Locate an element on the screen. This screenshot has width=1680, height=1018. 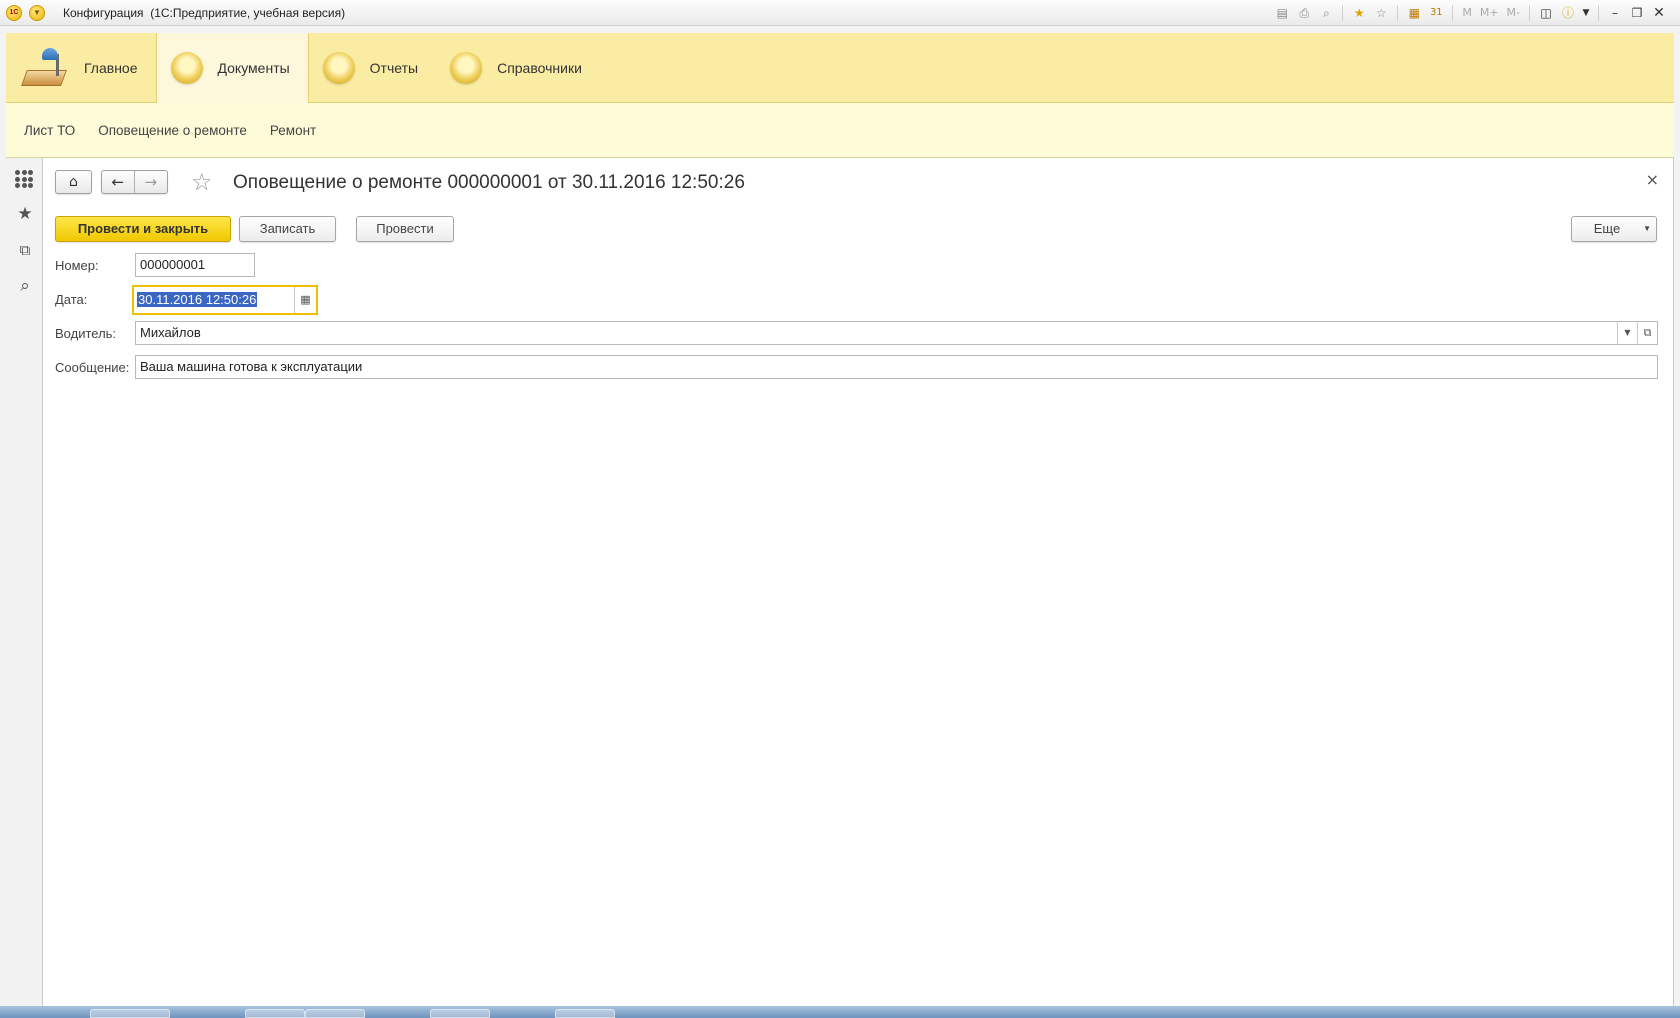
desk-lamp-icon is located at coordinates (46, 68).